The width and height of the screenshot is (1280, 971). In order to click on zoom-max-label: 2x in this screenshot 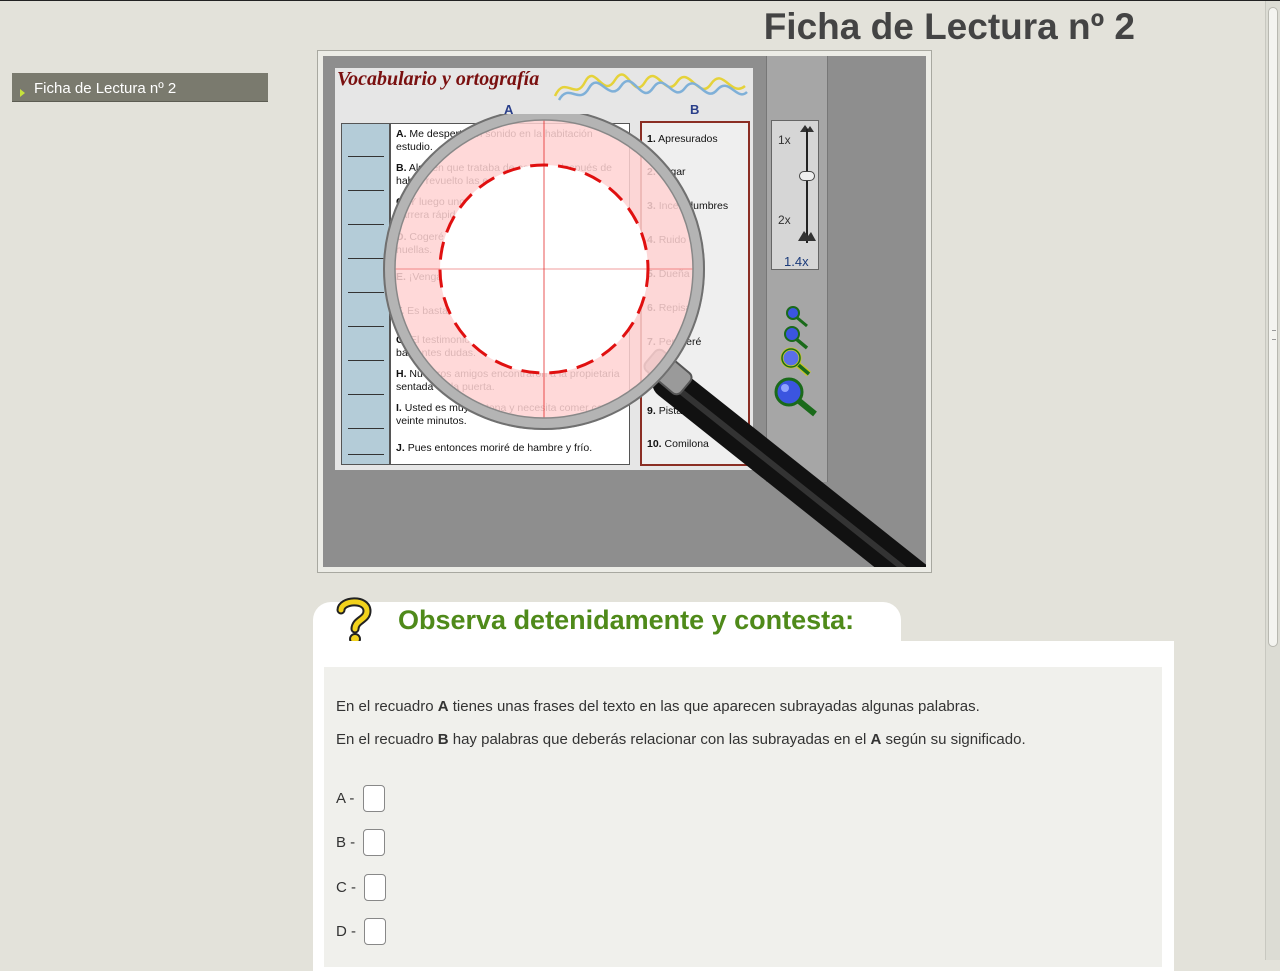, I will do `click(784, 220)`.